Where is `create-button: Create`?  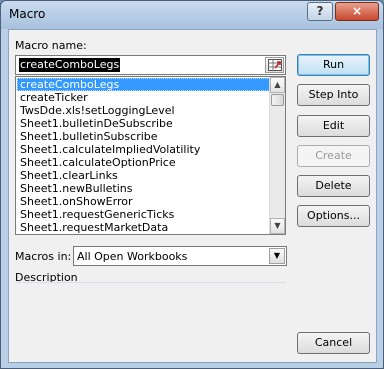 create-button: Create is located at coordinates (333, 156).